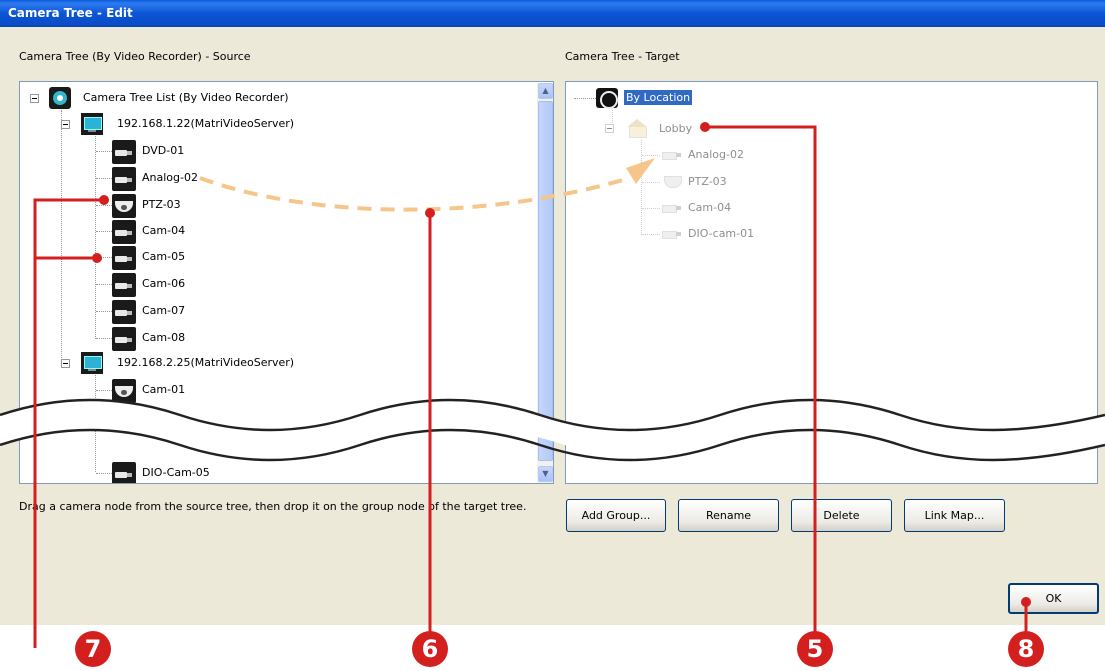  I want to click on callout-badge-8: 8, so click(1026, 649).